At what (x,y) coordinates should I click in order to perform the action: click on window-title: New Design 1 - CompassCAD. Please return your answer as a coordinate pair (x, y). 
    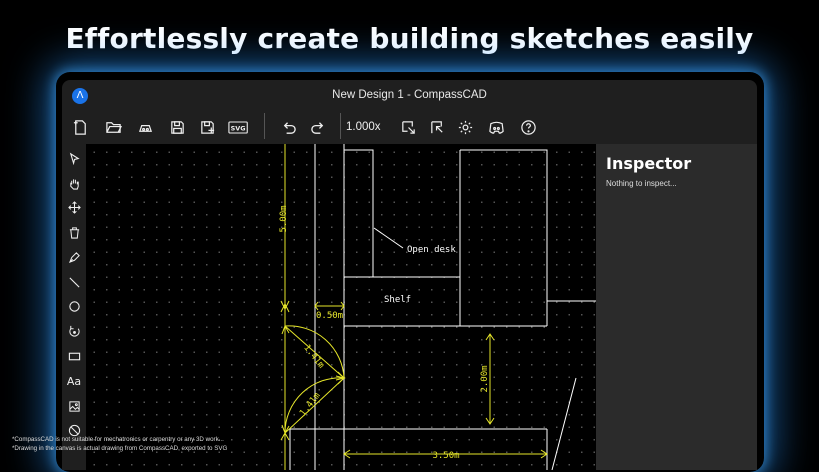
    Looking at the image, I should click on (409, 95).